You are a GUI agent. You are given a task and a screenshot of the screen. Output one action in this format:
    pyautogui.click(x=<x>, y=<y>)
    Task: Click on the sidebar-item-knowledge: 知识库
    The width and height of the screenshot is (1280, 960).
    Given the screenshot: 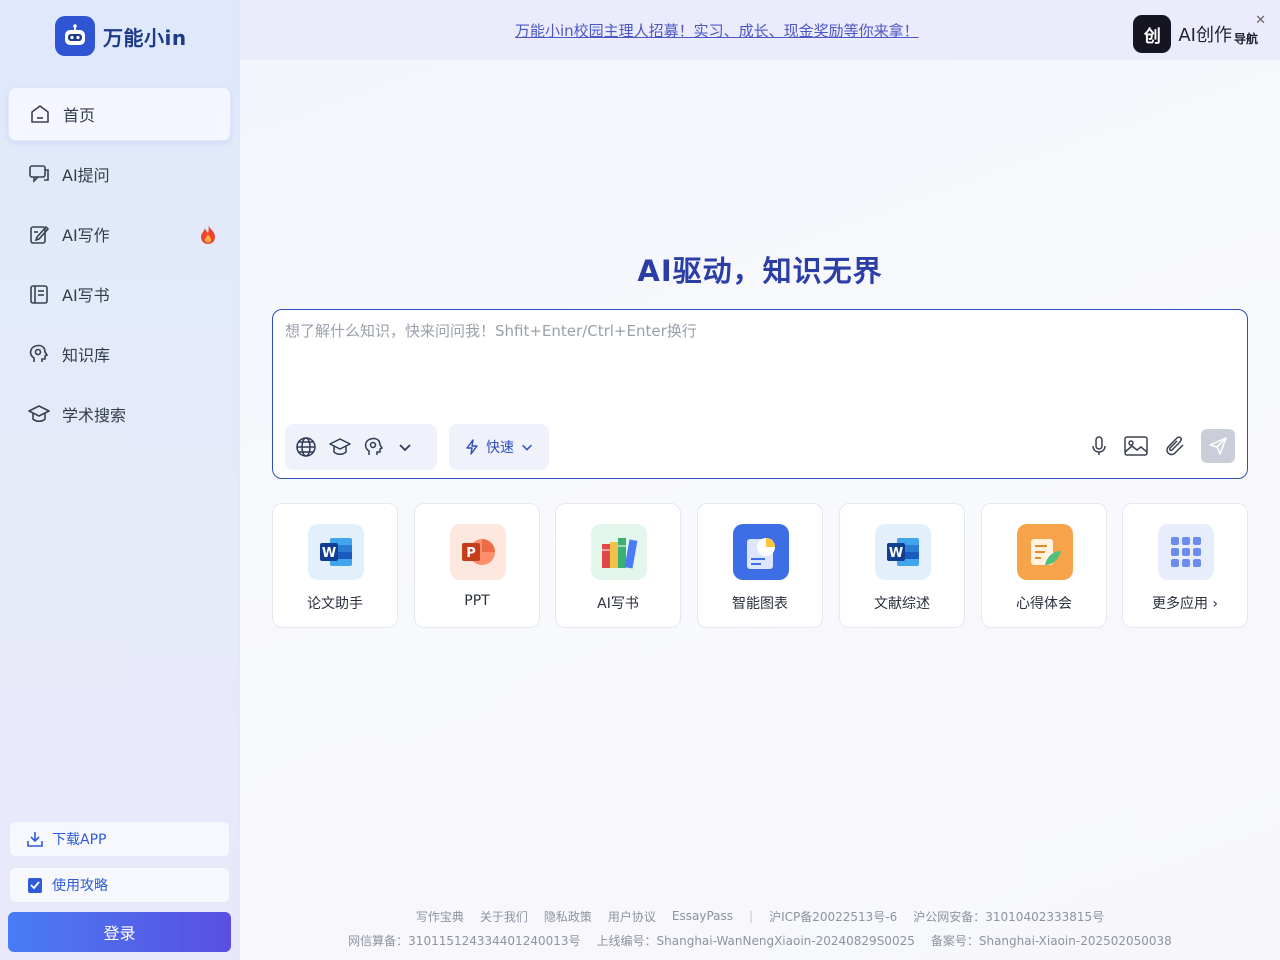 What is the action you would take?
    pyautogui.click(x=119, y=354)
    